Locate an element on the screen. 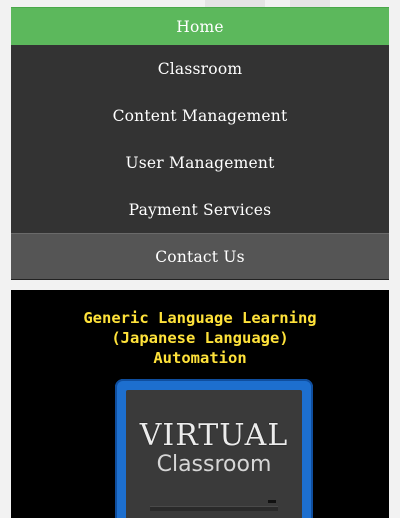  chalk-tray is located at coordinates (214, 508).